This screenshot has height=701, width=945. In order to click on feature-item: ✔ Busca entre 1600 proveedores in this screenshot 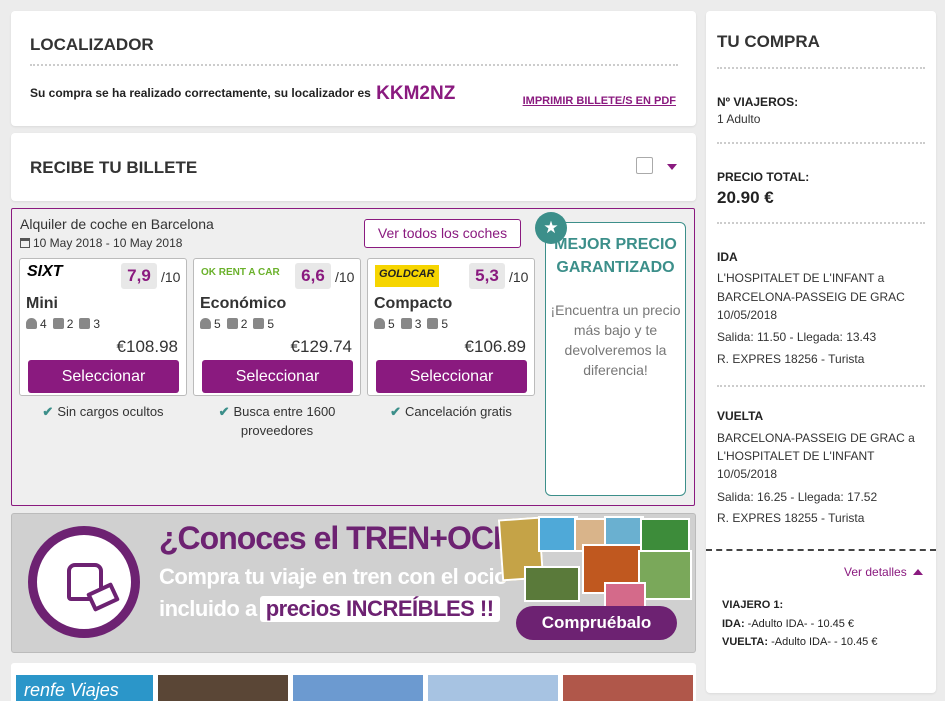, I will do `click(277, 421)`.